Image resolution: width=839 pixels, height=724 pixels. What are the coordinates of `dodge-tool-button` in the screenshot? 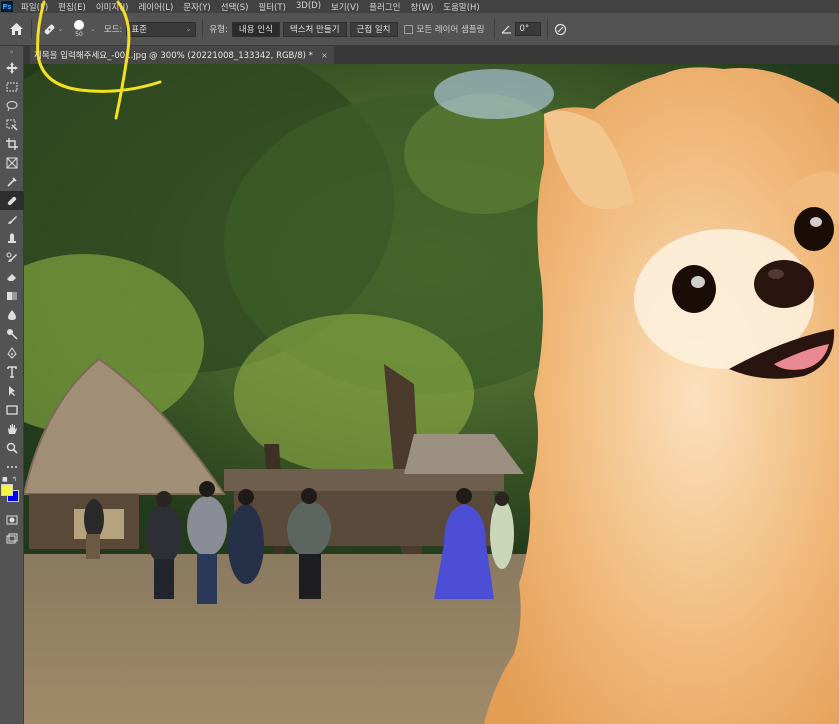 It's located at (12, 333).